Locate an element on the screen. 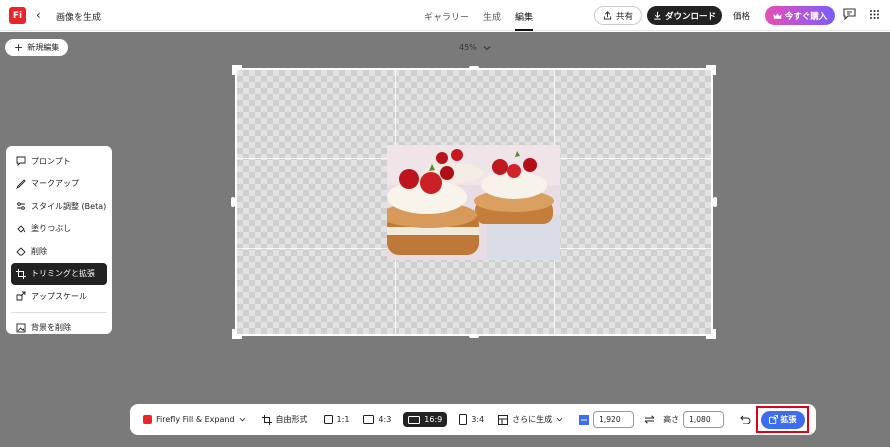 The width and height of the screenshot is (890, 447). upscale-icon is located at coordinates (21, 296).